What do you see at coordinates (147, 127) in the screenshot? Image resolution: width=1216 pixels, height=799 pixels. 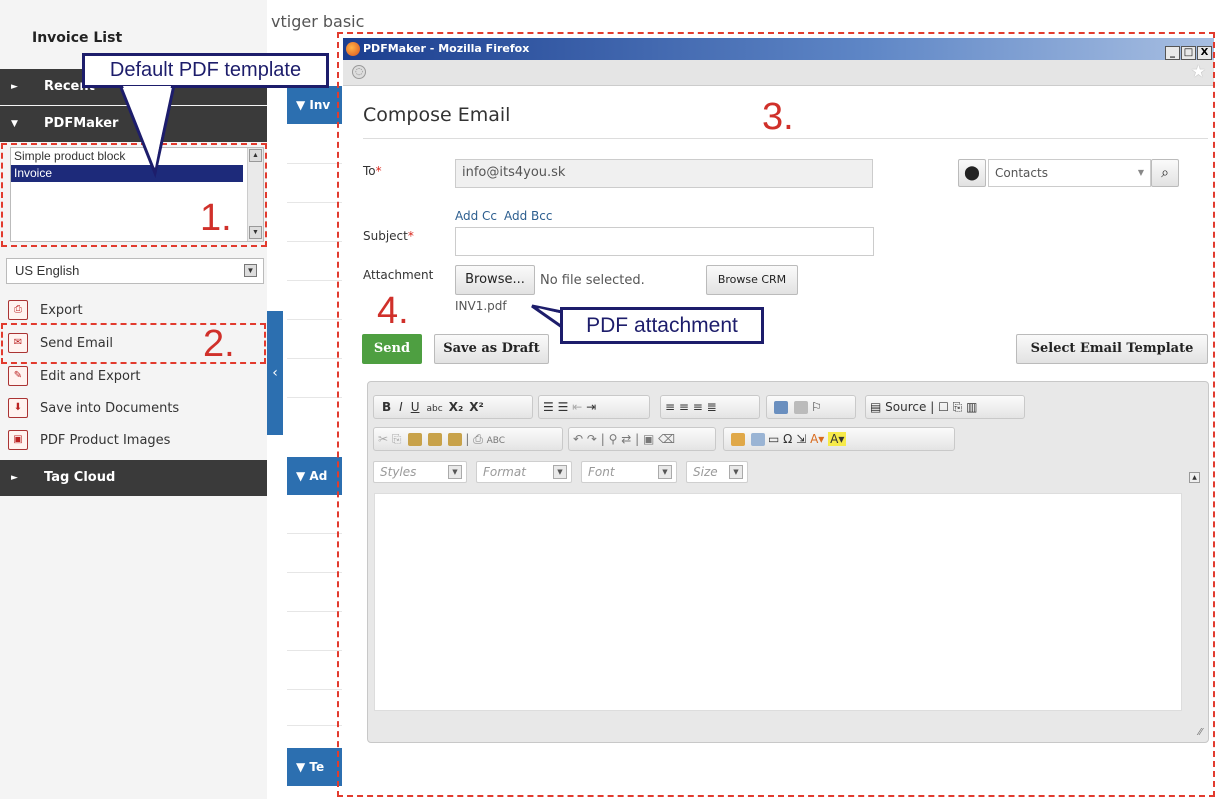 I see `callout-pointer-fill` at bounding box center [147, 127].